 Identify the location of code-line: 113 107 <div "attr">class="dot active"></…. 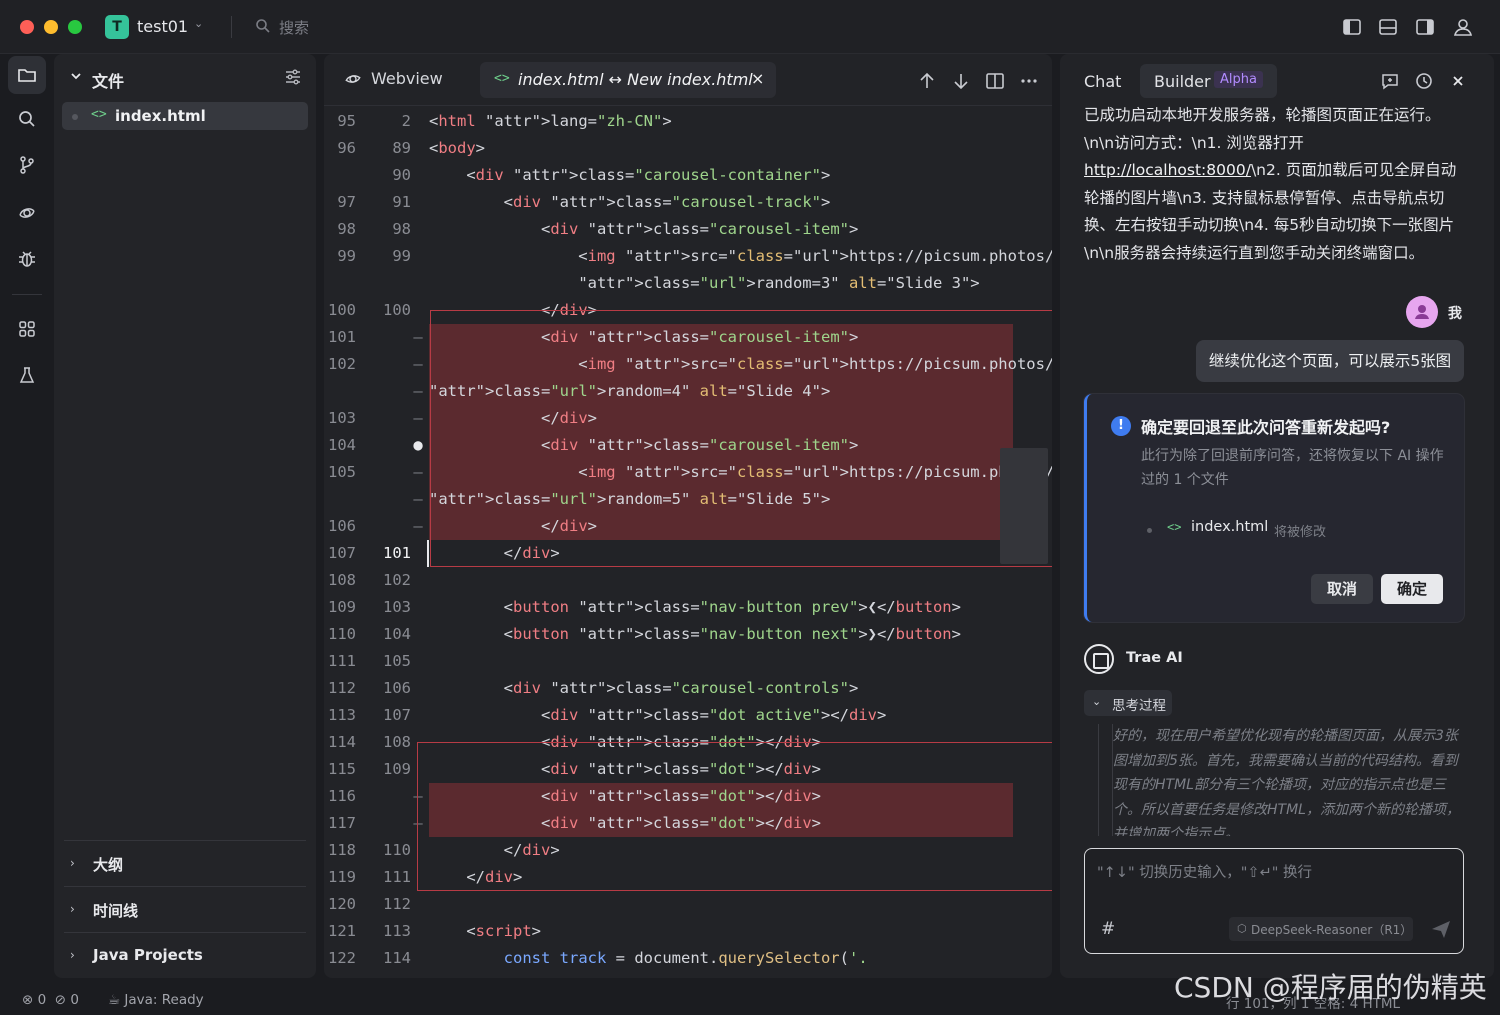
(688, 715).